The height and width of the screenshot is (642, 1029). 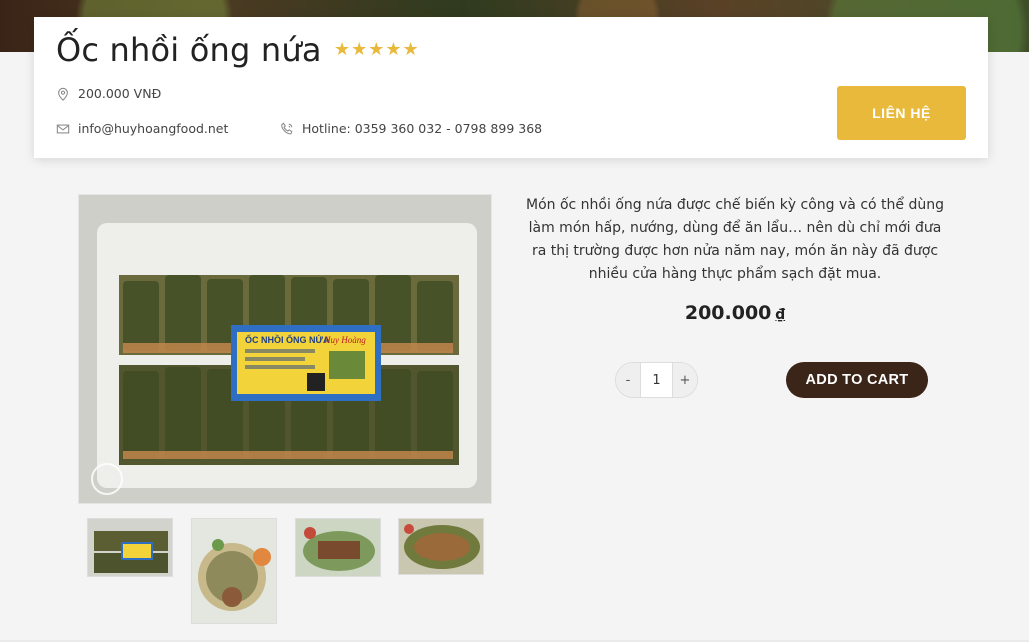 I want to click on hotline-row: Hotline: 0359 360 032 - 0798 899 368, so click(x=411, y=128).